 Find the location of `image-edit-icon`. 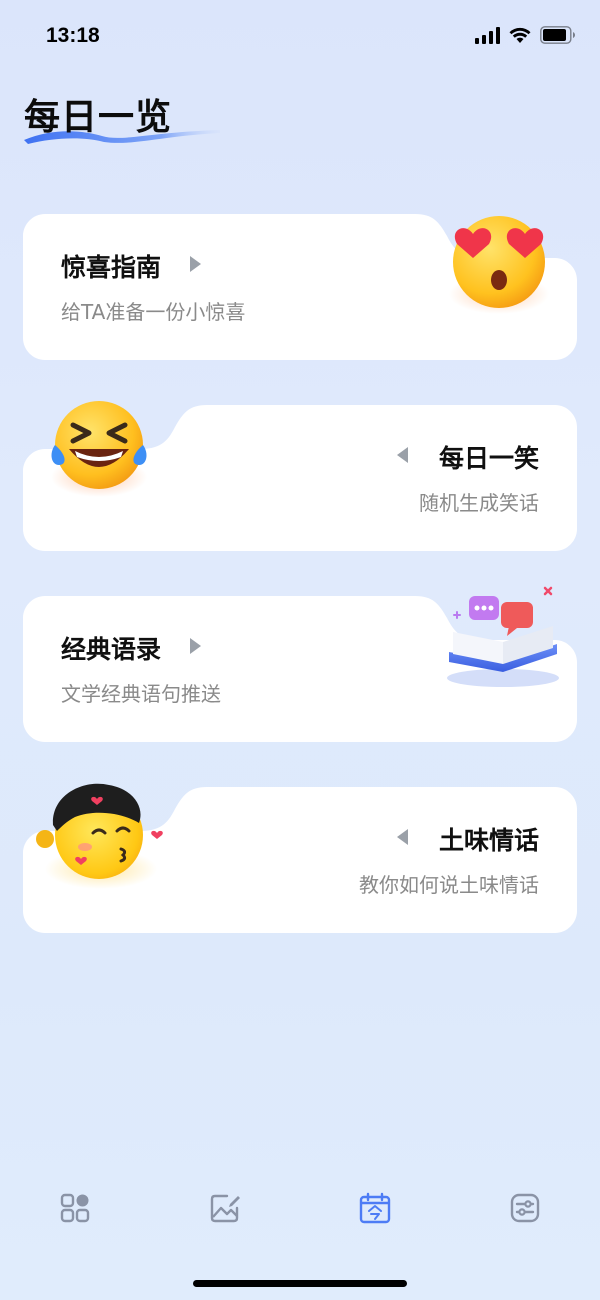

image-edit-icon is located at coordinates (225, 1208).